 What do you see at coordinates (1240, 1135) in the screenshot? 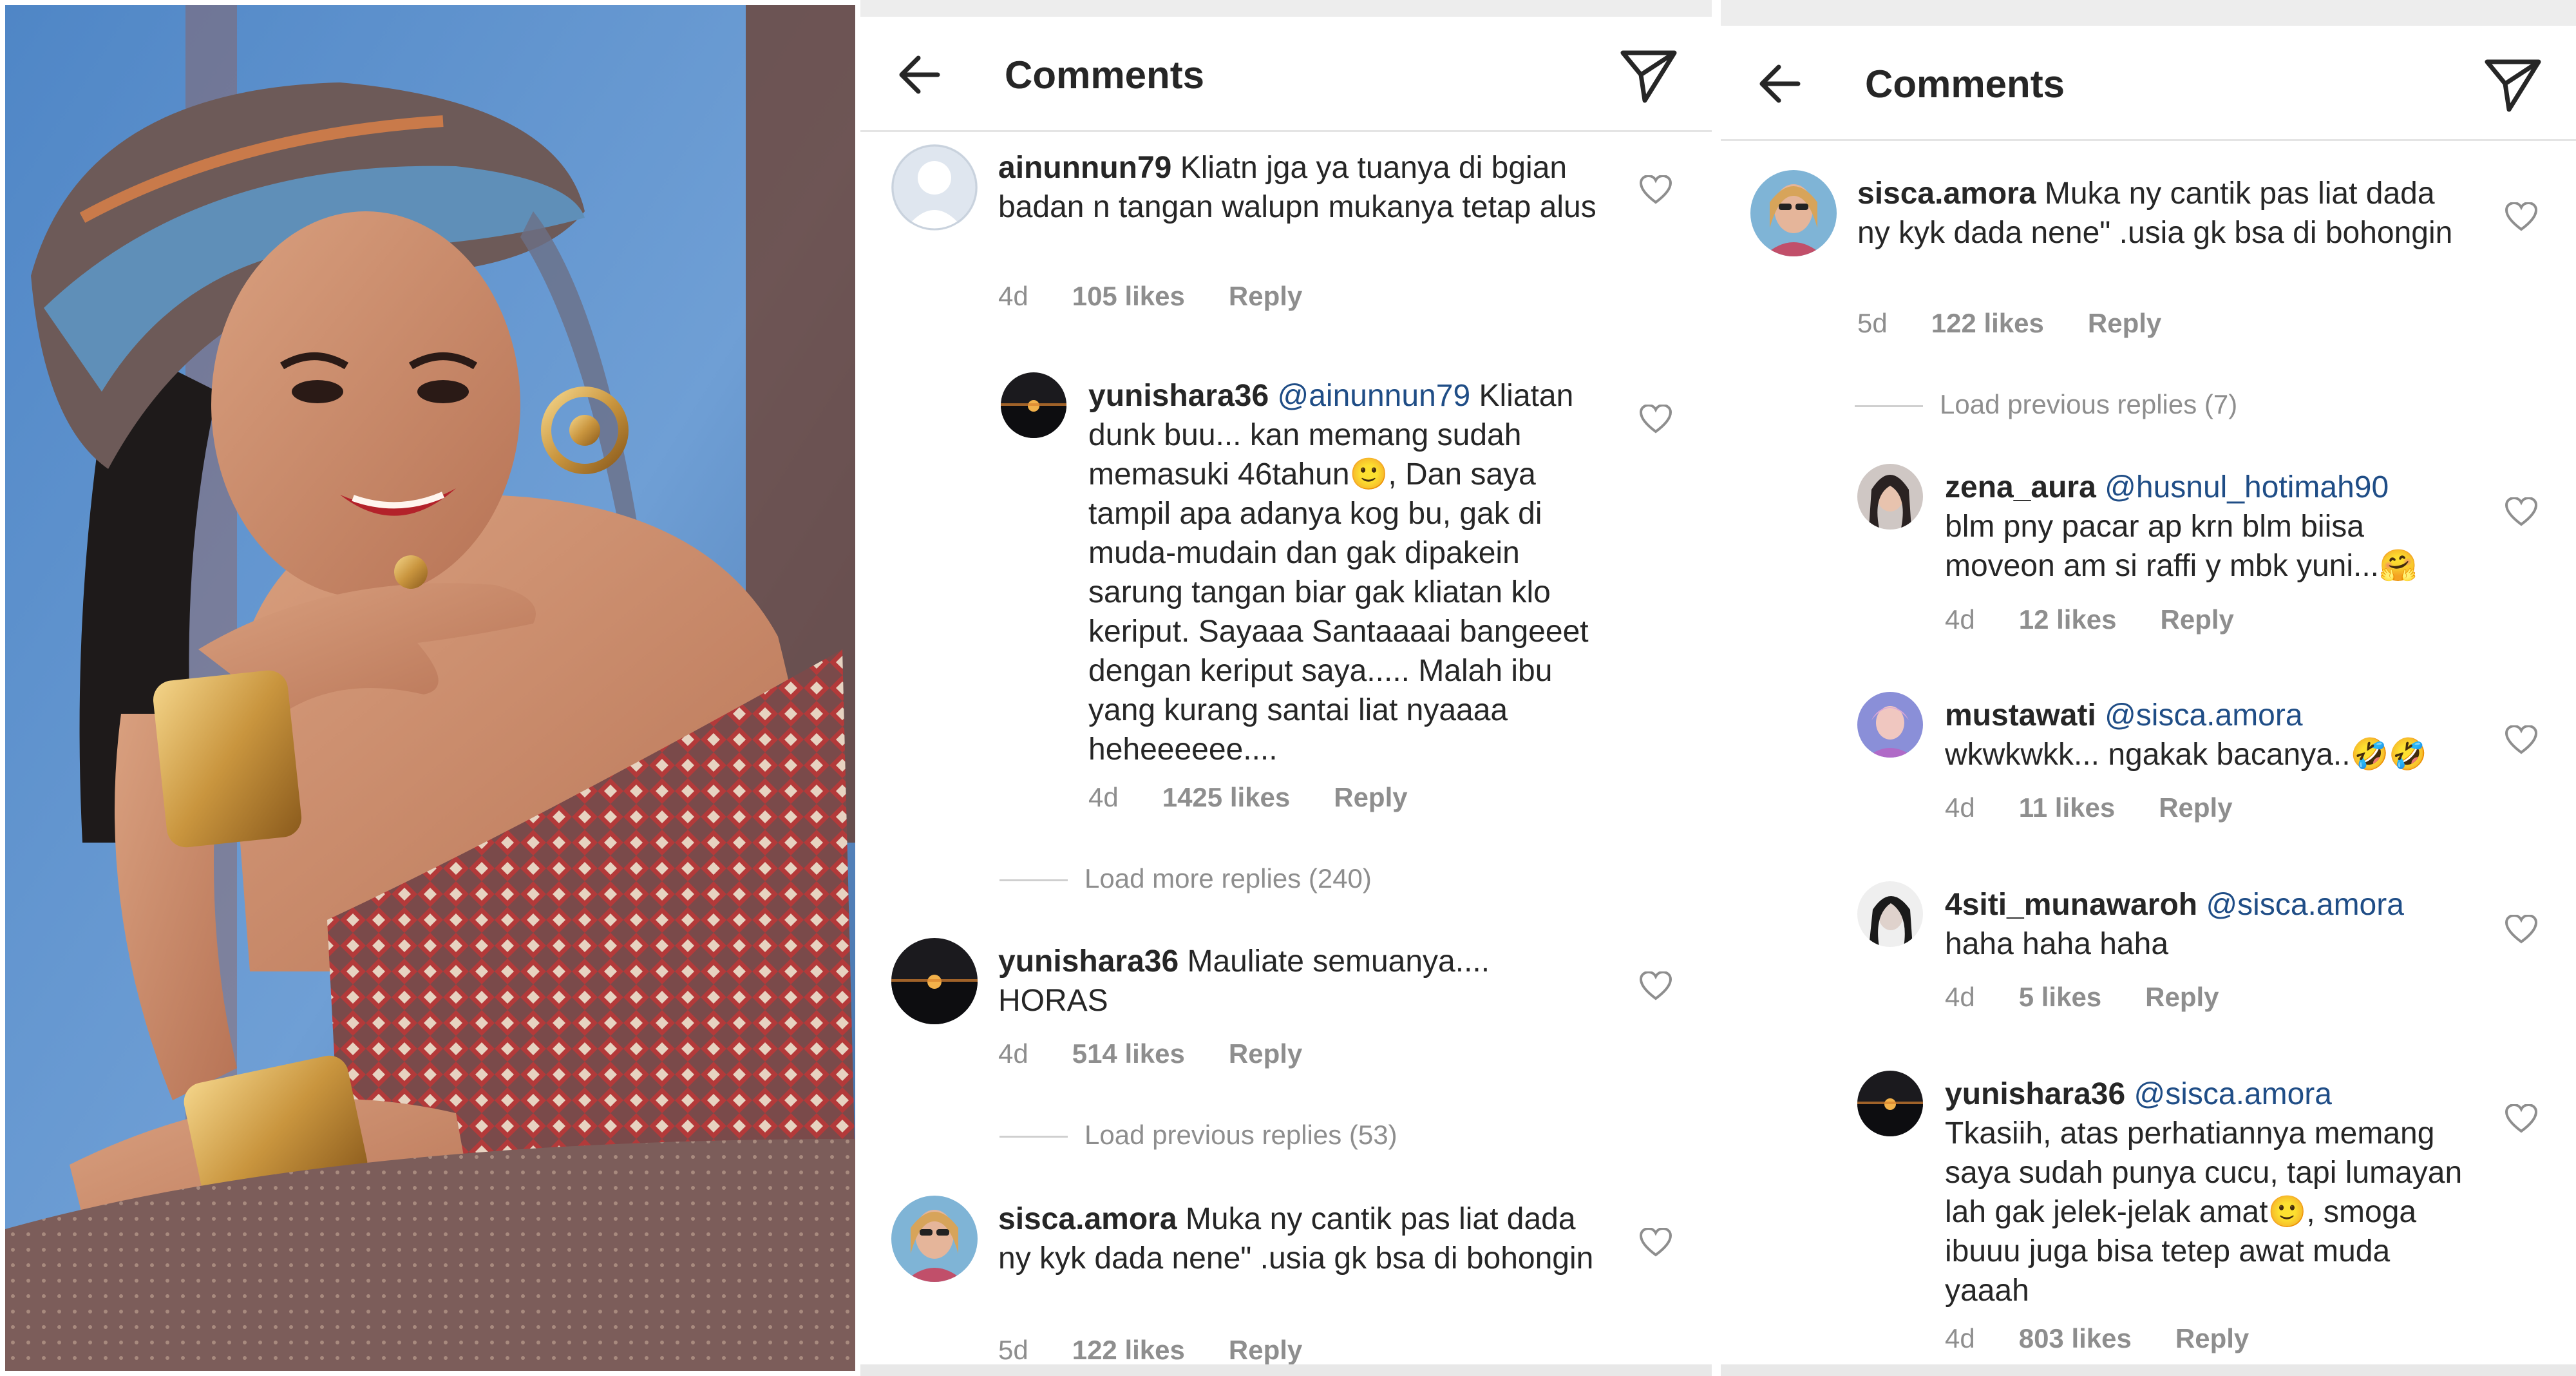
I see `load-previous-label: Load previous replies (53)` at bounding box center [1240, 1135].